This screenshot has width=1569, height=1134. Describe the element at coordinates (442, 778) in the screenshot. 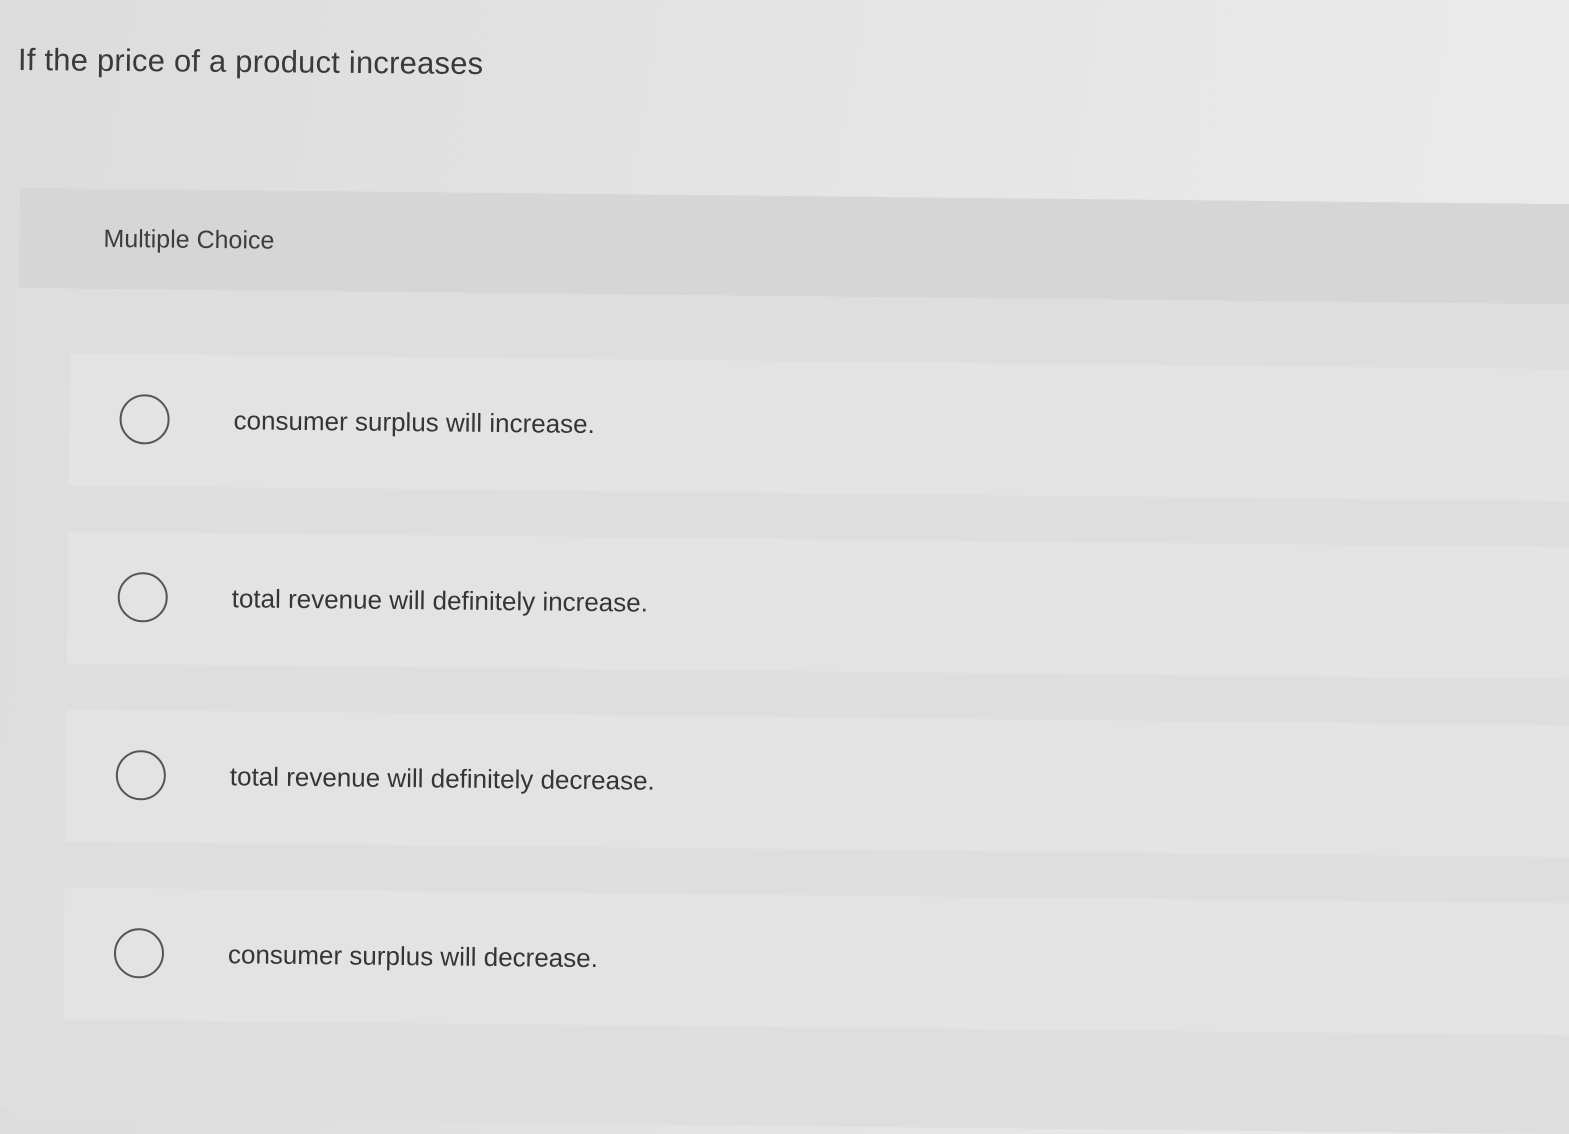

I see `answer-option-label: total revenue will definitely decrease.` at that location.